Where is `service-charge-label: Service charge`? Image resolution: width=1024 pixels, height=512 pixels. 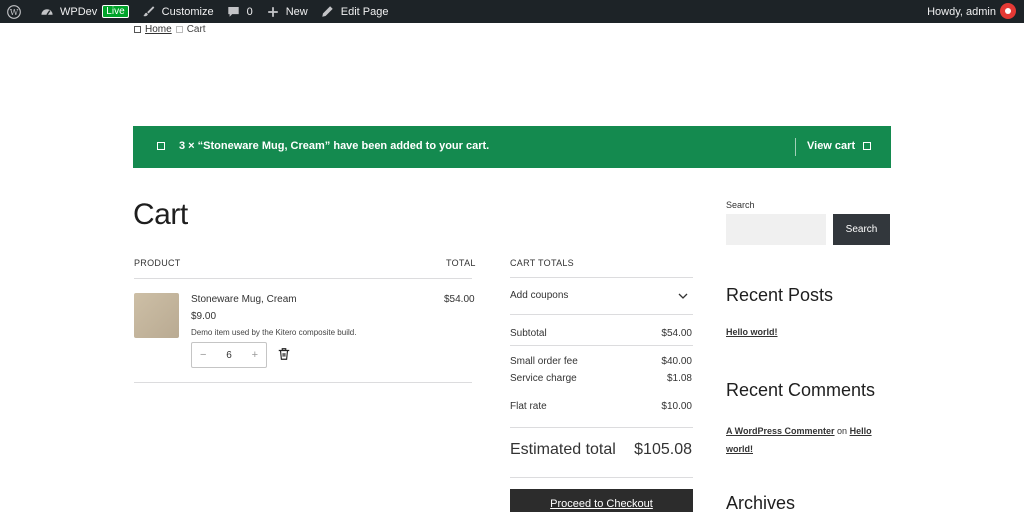
service-charge-label: Service charge is located at coordinates (543, 378).